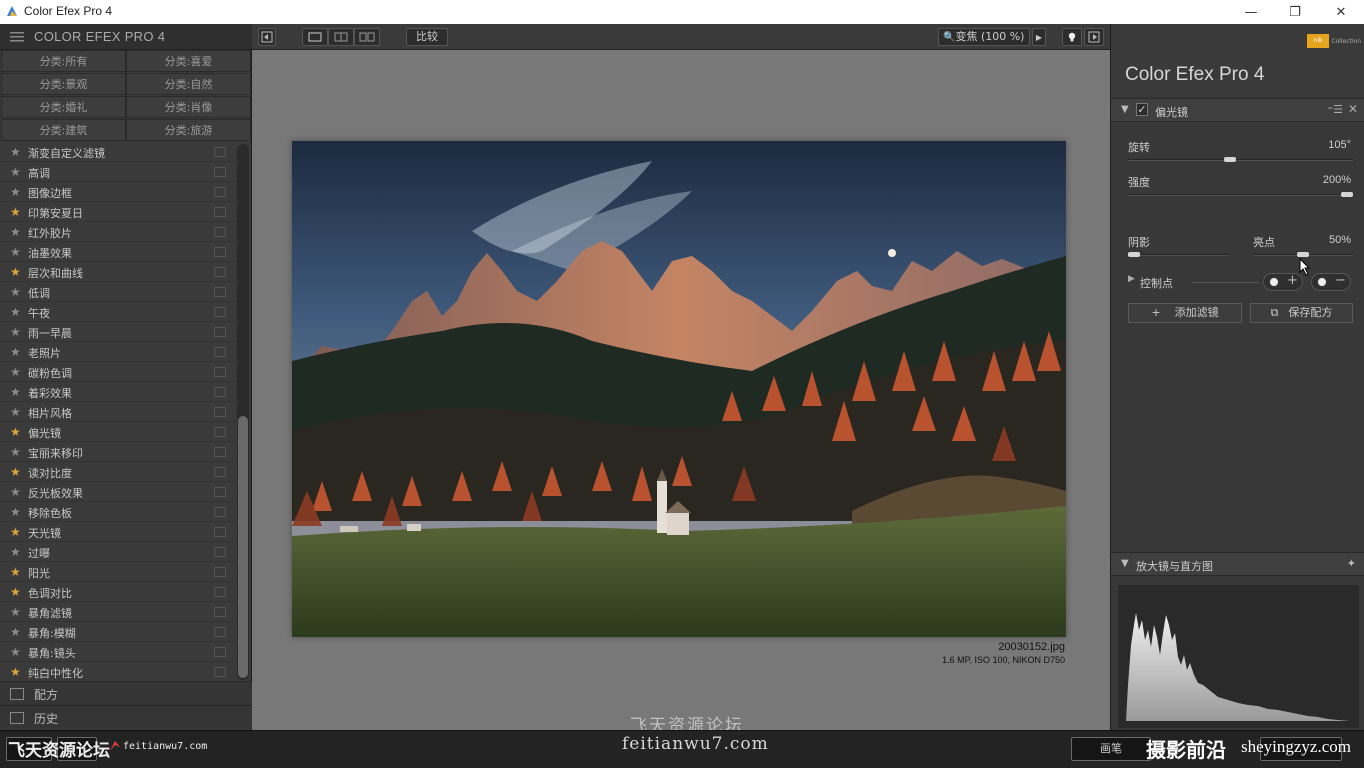 This screenshot has width=1364, height=768. Describe the element at coordinates (1134, 254) in the screenshot. I see `shadows-slider-handle` at that location.